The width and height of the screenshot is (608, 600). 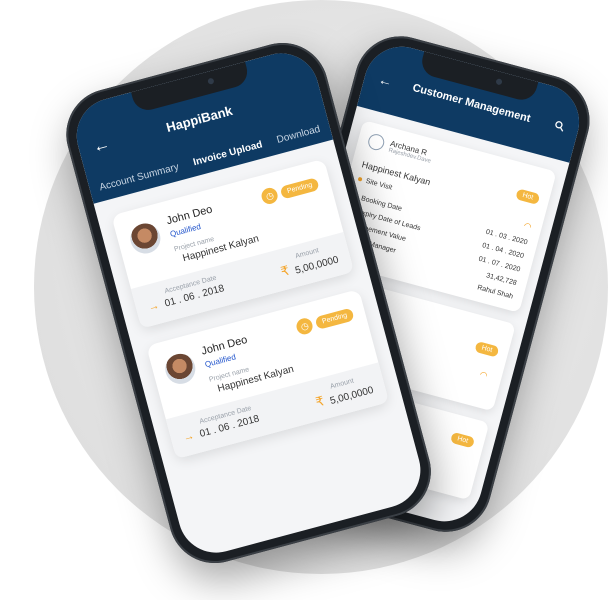 I want to click on hot-badge: Hot, so click(x=463, y=440).